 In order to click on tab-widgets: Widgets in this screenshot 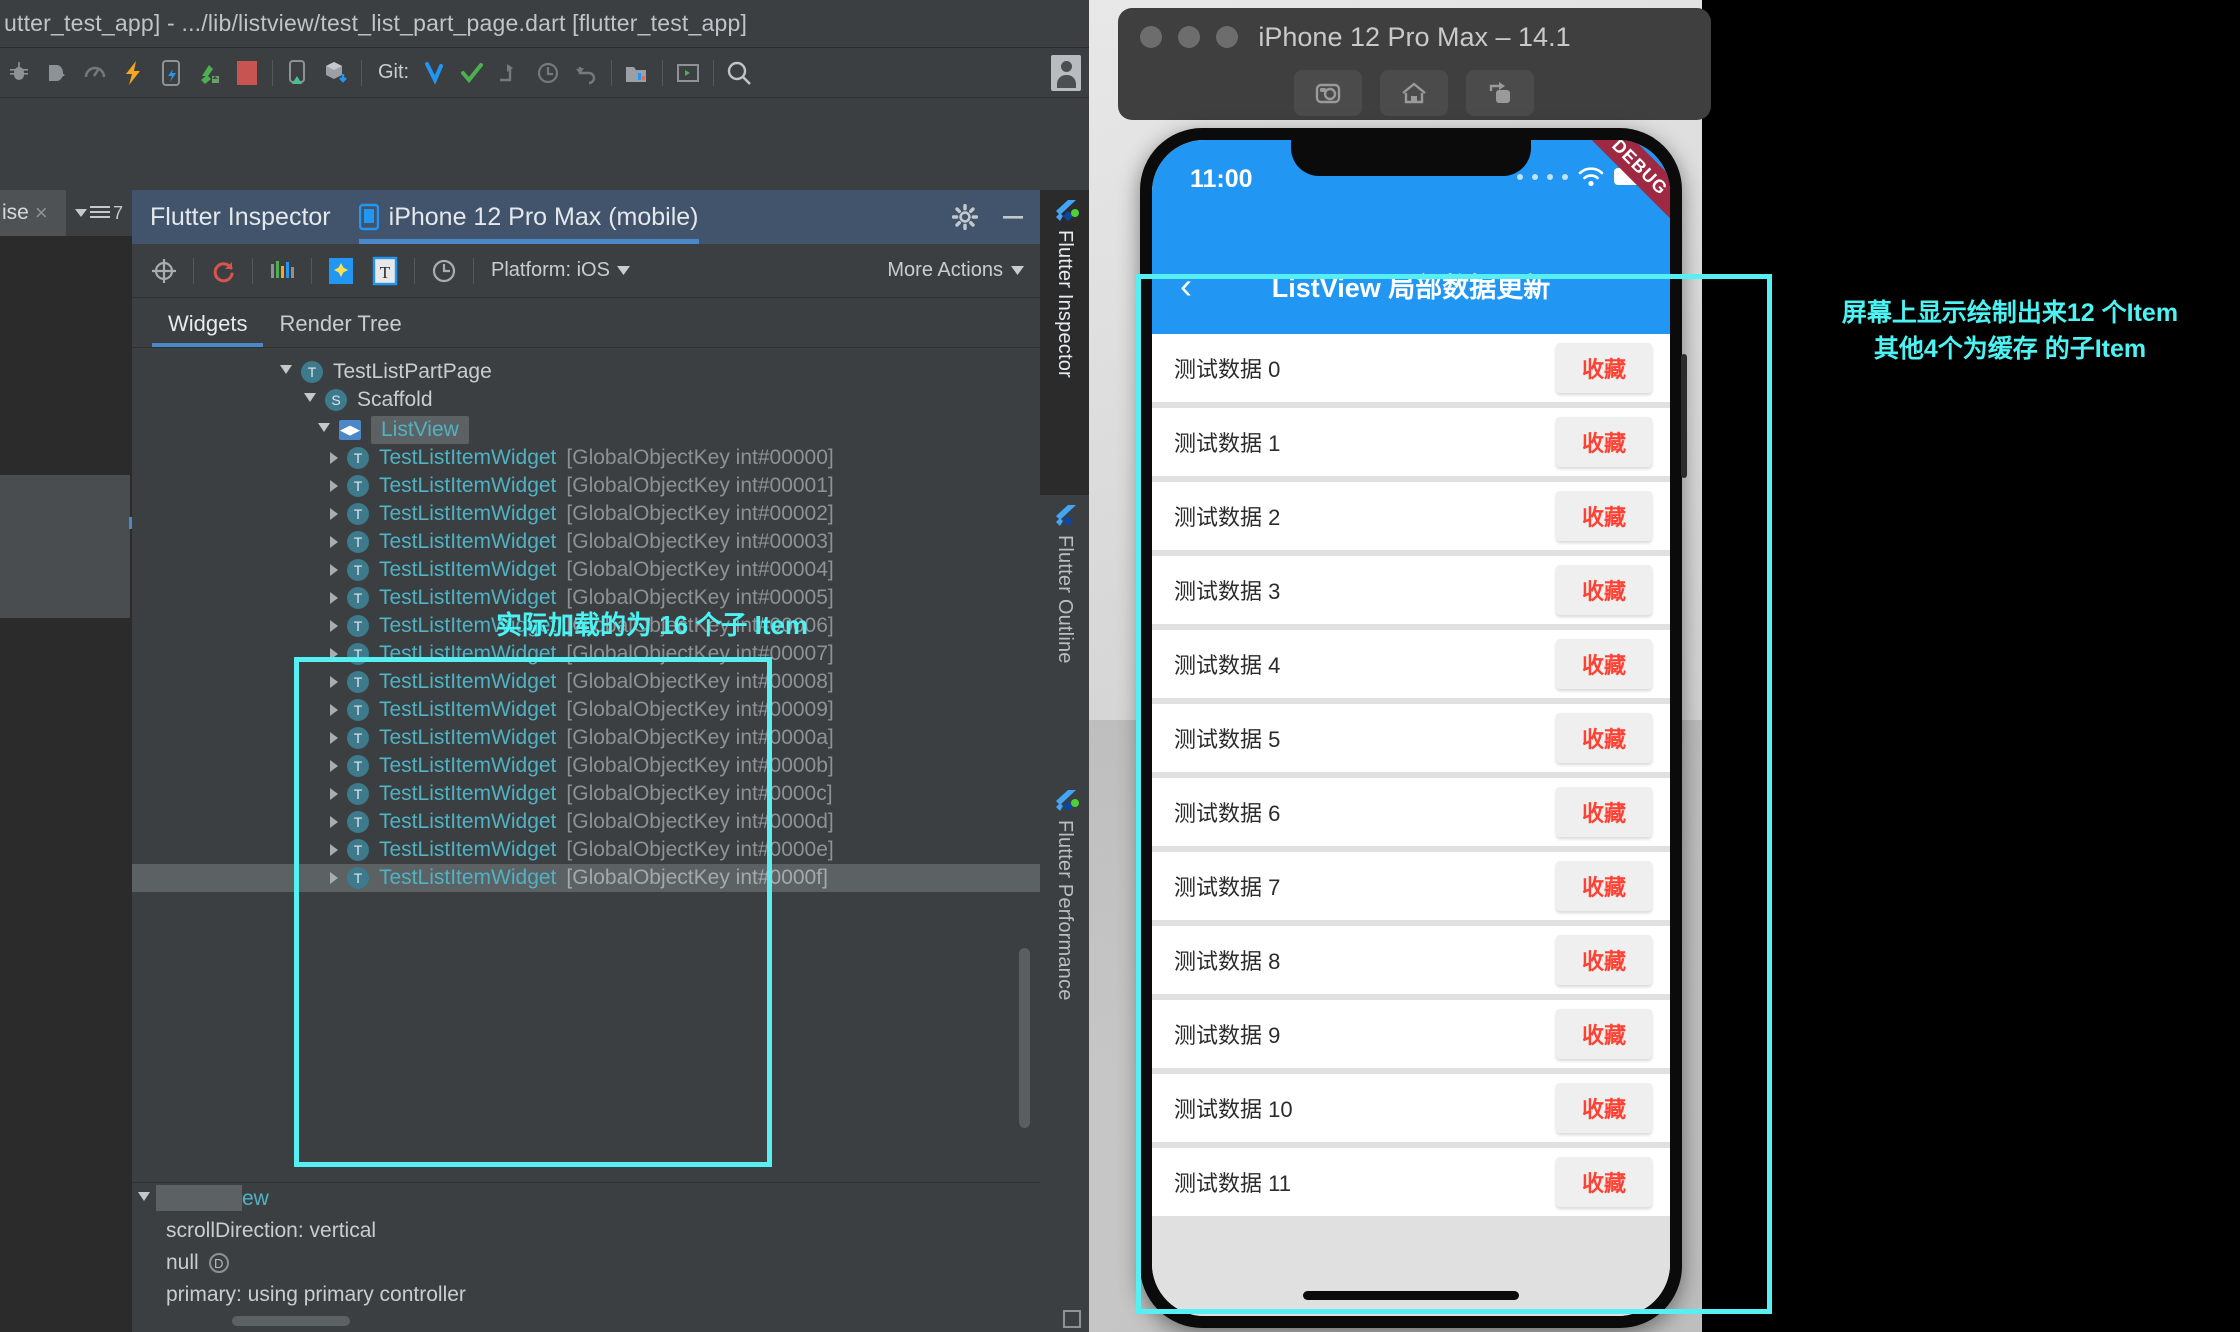, I will do `click(208, 329)`.